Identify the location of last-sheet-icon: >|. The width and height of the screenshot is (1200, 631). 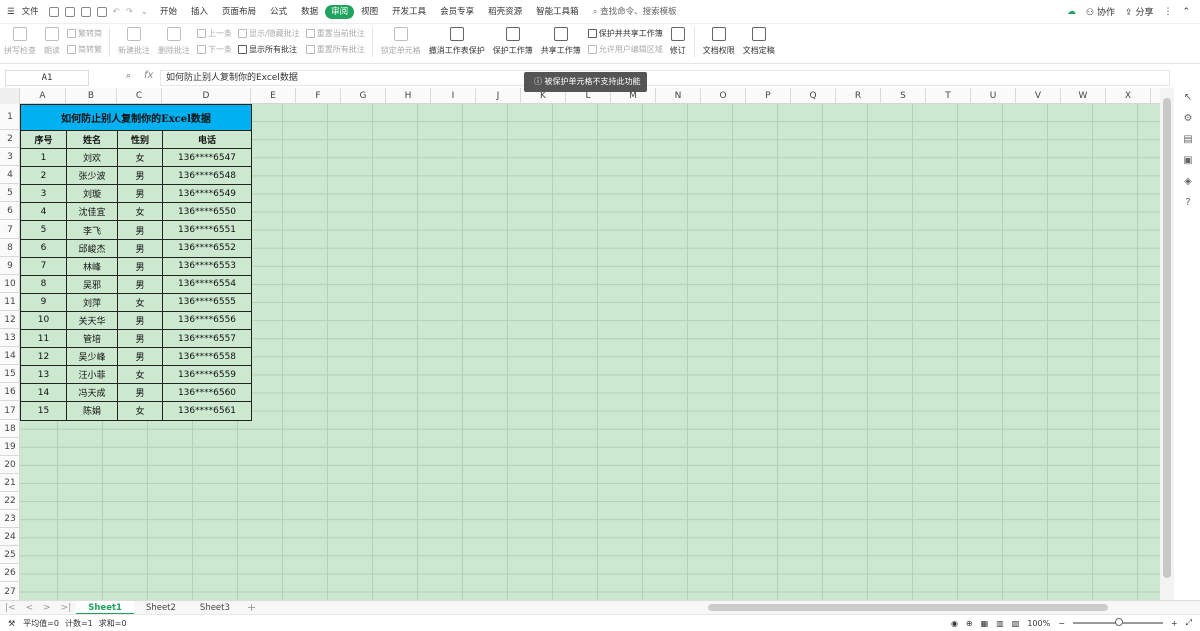
(66, 608).